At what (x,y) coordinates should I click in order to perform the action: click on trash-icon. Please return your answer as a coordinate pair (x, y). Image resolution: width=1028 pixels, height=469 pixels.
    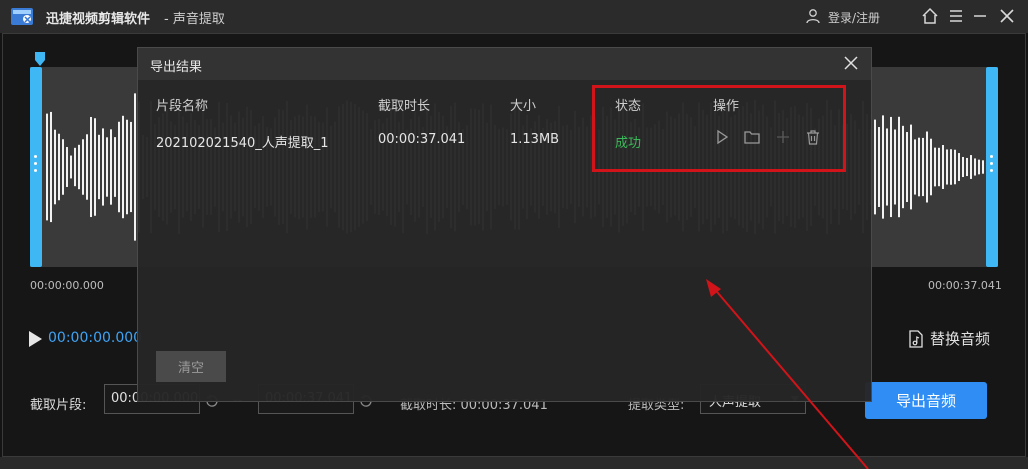
    Looking at the image, I should click on (813, 137).